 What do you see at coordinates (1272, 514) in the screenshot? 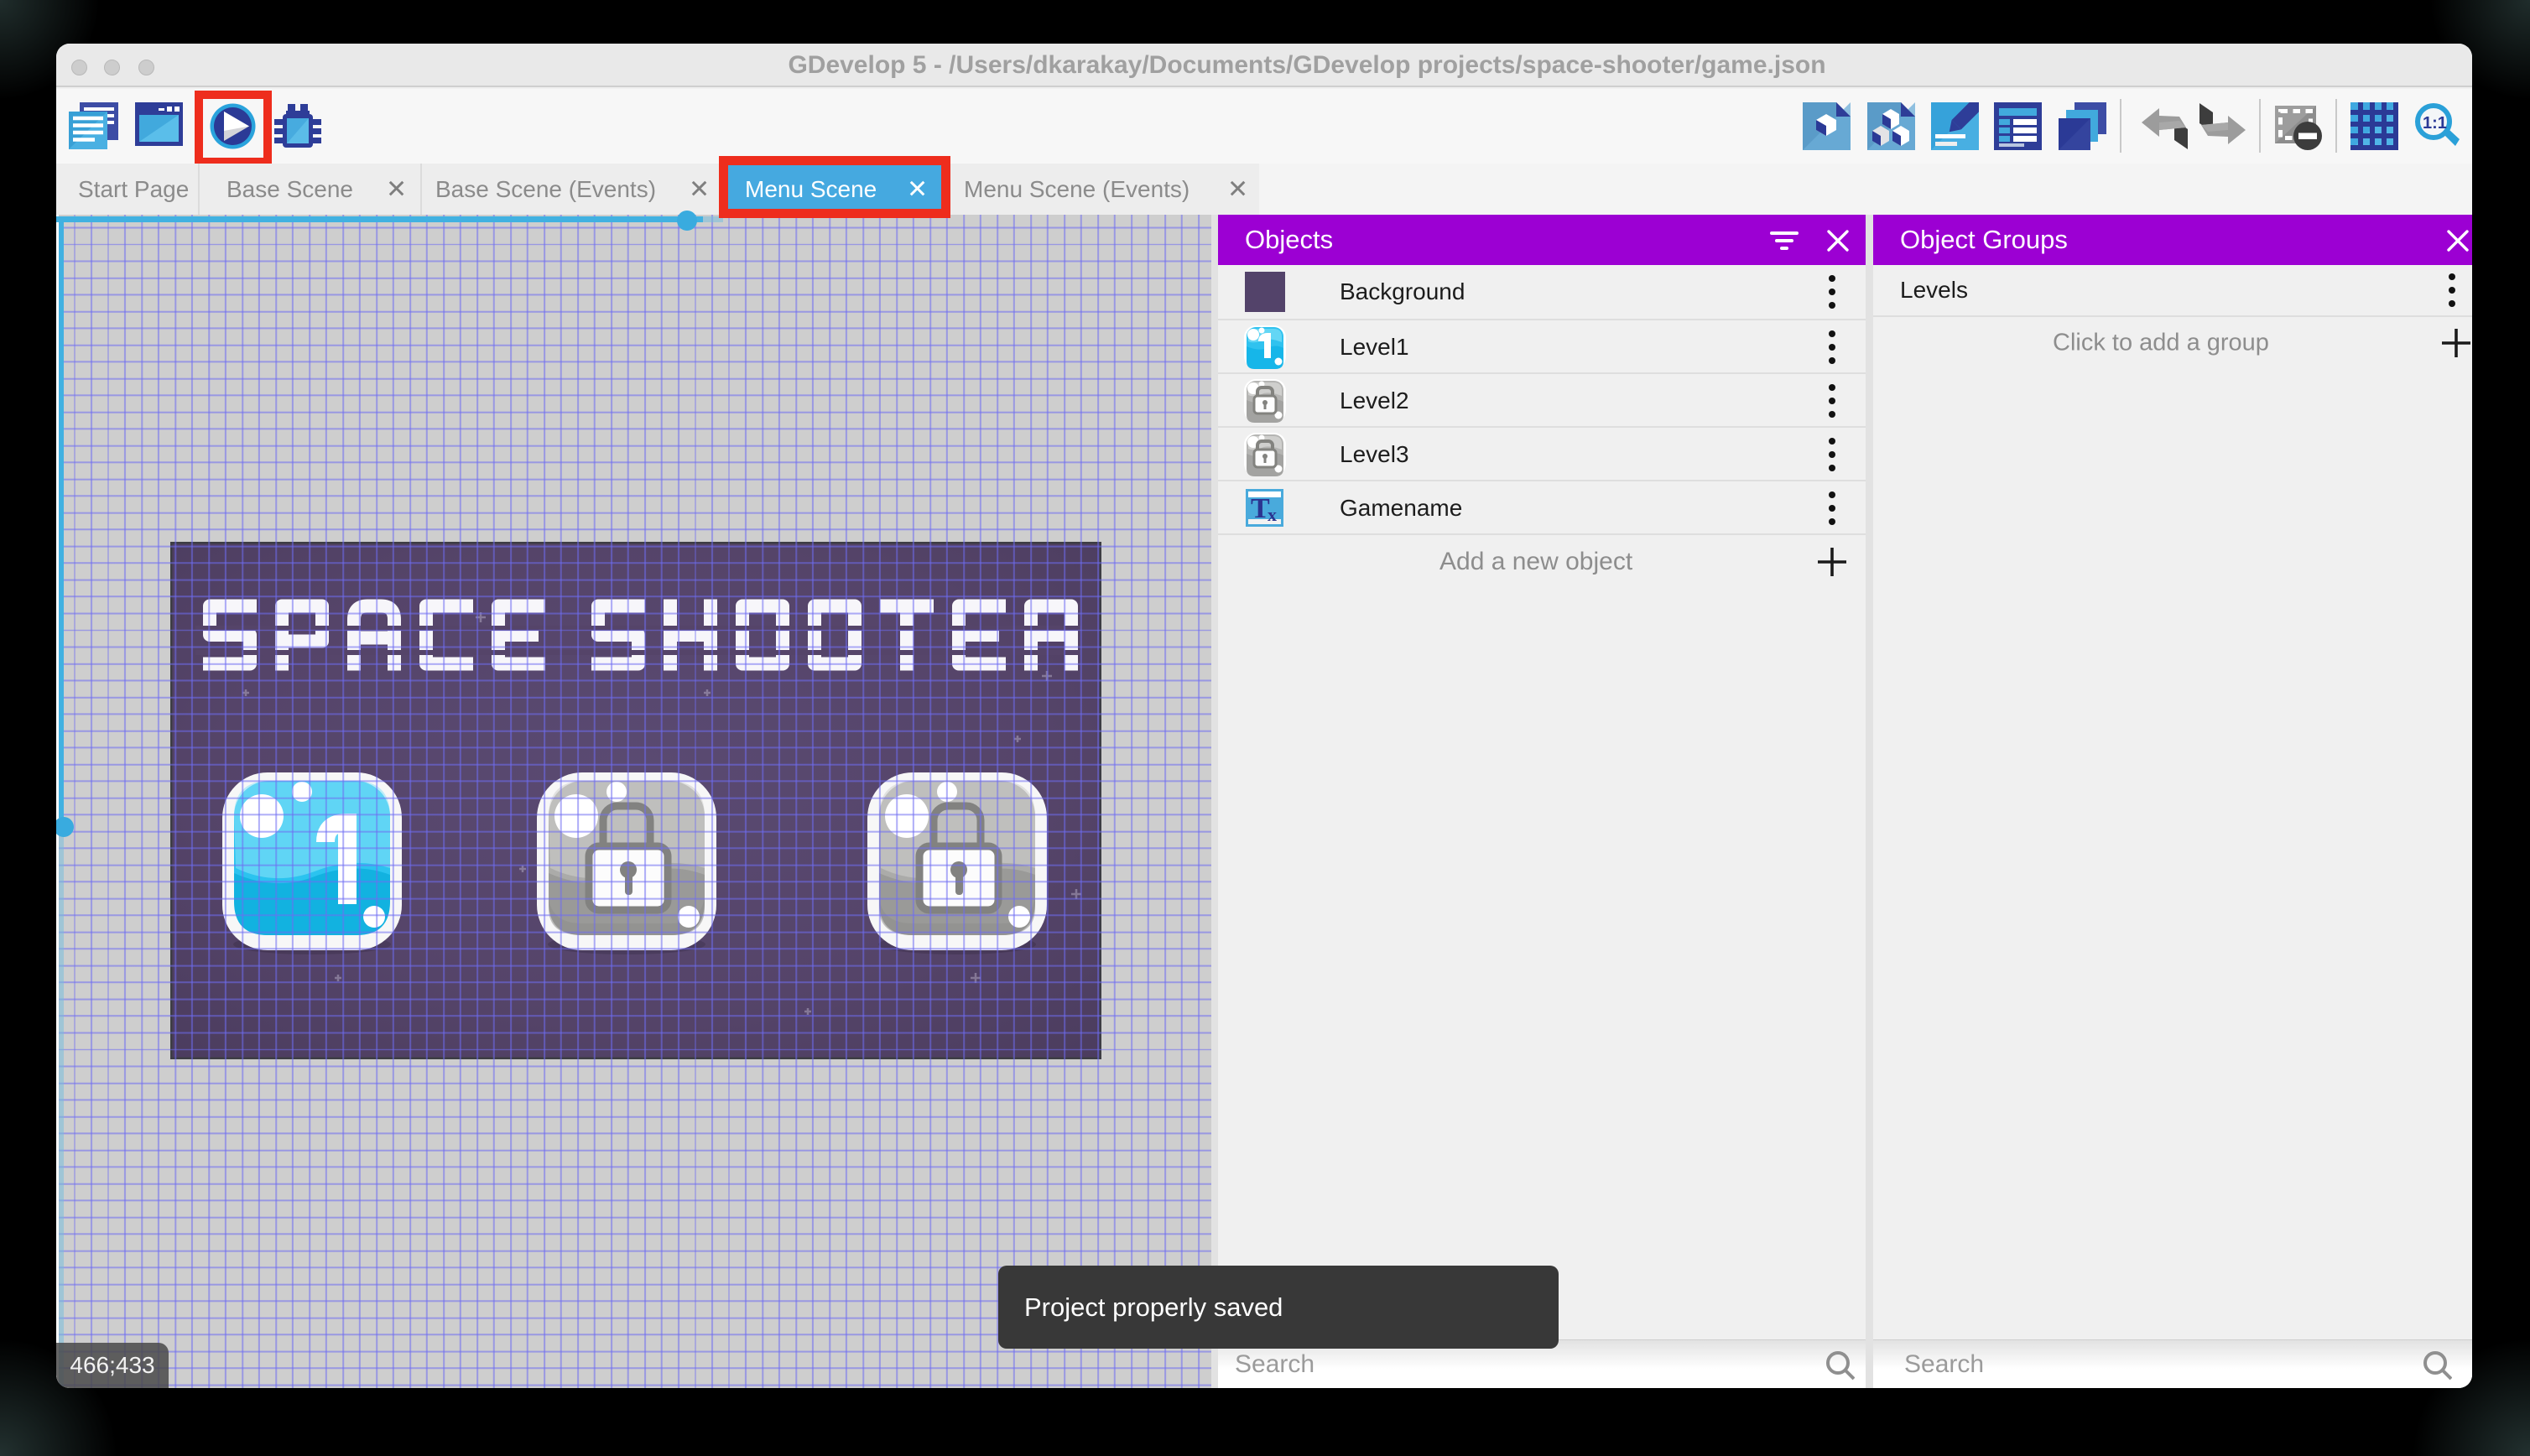
I see `svg-text: x` at bounding box center [1272, 514].